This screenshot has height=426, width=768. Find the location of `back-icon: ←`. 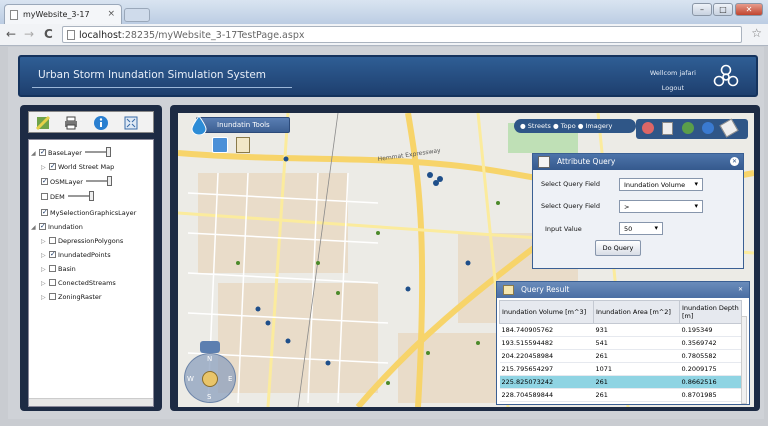

back-icon: ← is located at coordinates (11, 34).